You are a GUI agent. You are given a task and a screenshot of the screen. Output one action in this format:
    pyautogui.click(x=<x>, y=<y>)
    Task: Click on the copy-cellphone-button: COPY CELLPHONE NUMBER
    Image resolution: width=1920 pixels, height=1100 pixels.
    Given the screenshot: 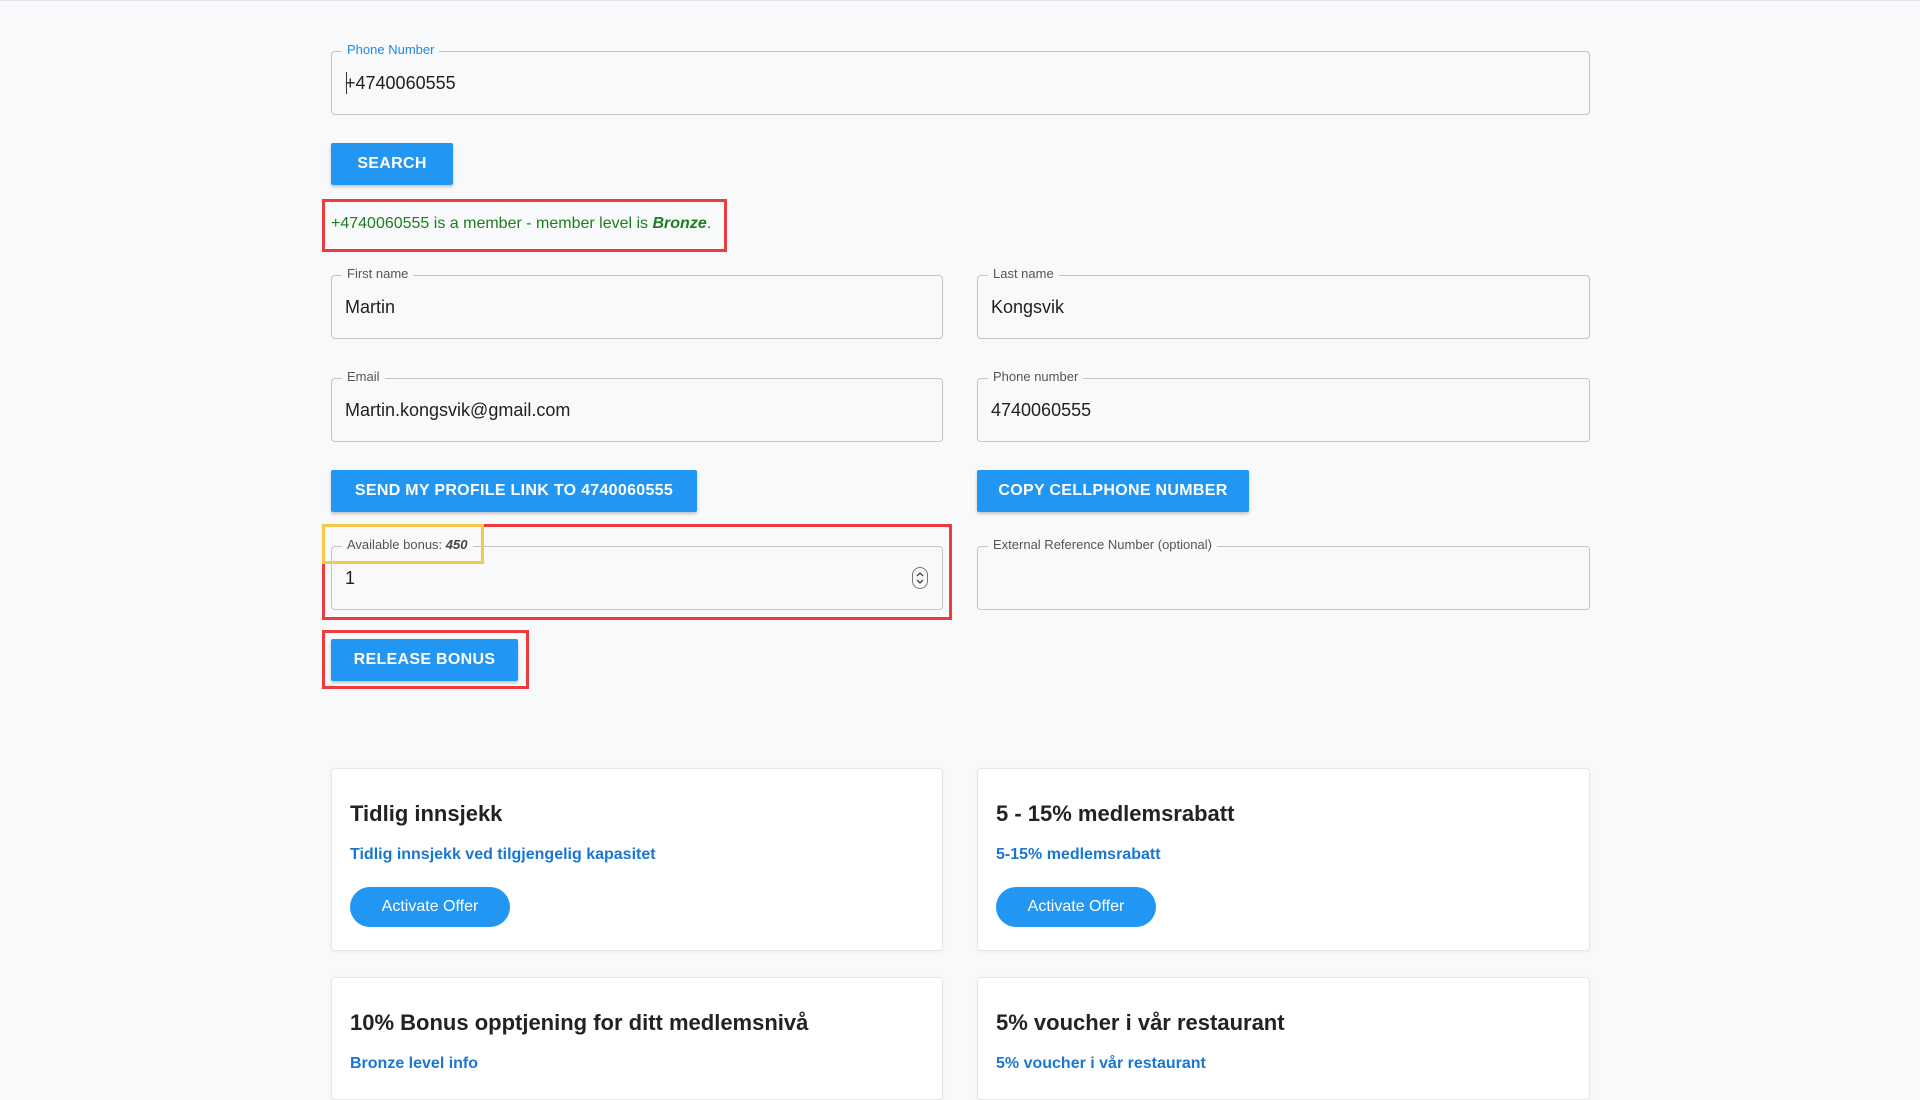 What is the action you would take?
    pyautogui.click(x=1113, y=491)
    